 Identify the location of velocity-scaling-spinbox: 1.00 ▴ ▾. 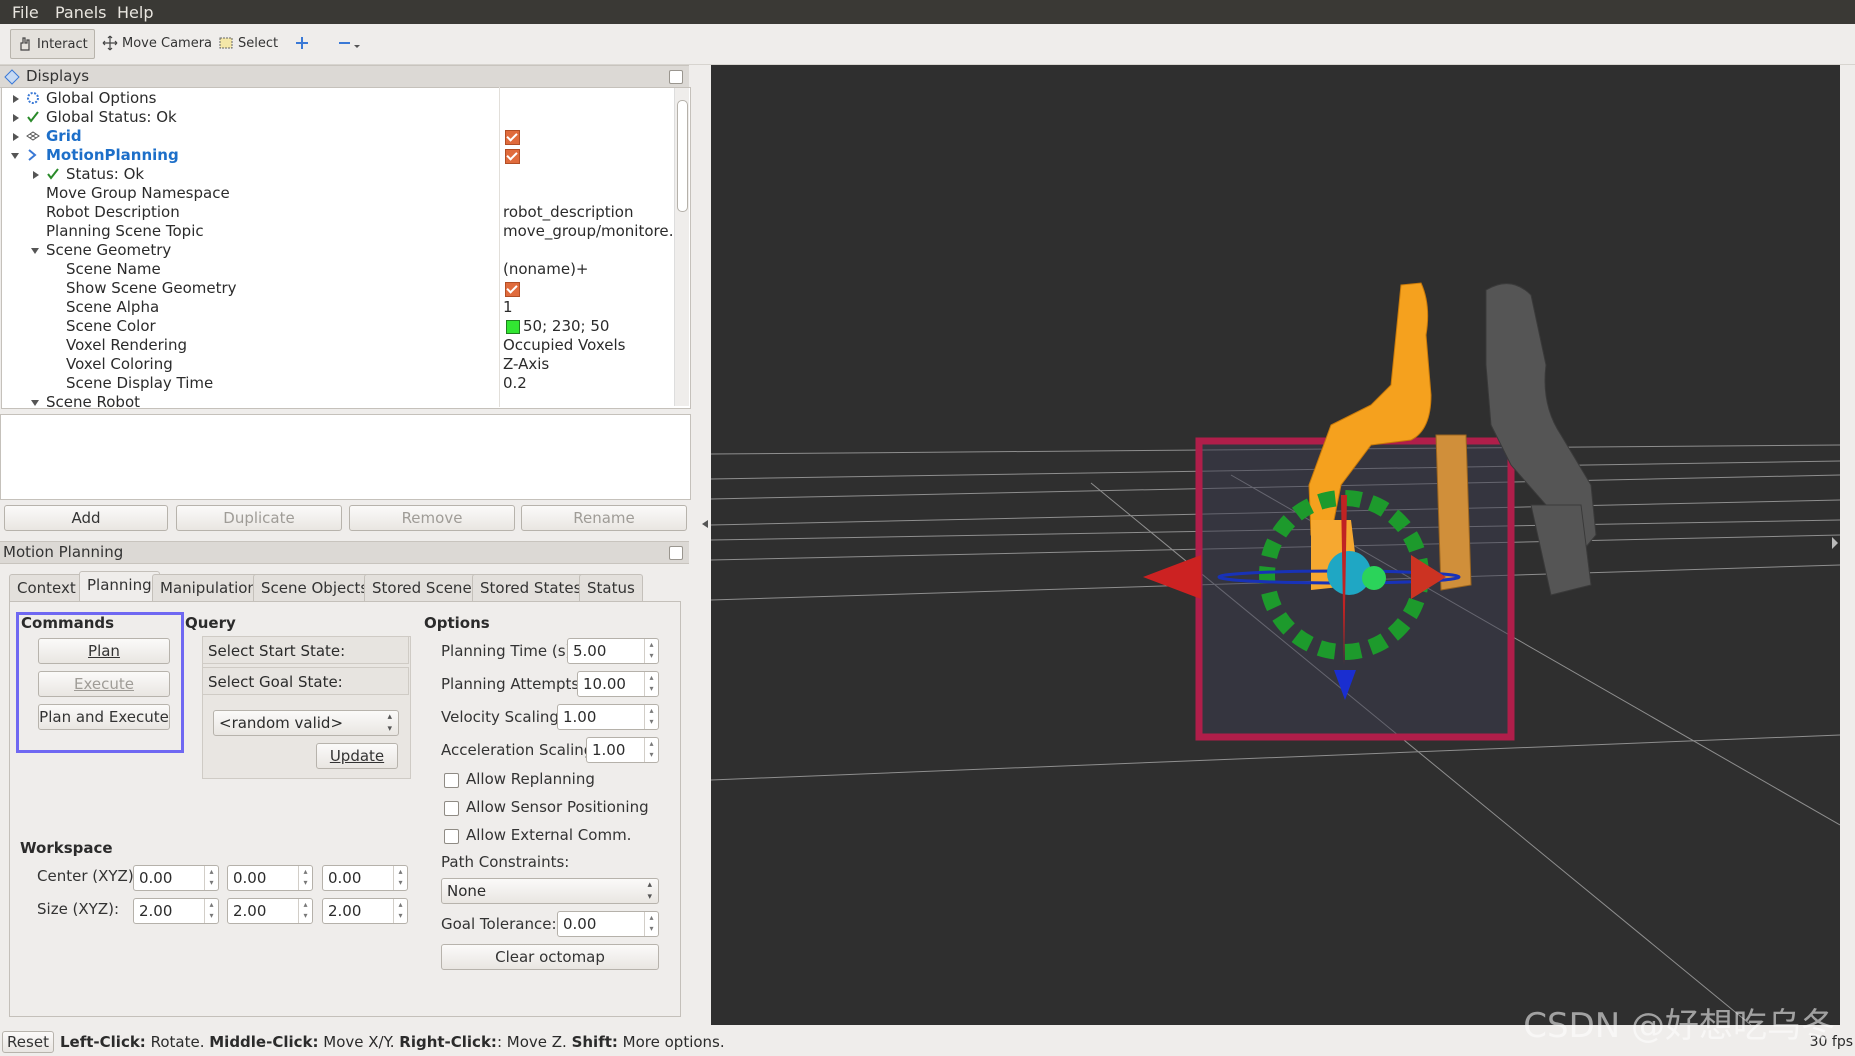
(608, 717).